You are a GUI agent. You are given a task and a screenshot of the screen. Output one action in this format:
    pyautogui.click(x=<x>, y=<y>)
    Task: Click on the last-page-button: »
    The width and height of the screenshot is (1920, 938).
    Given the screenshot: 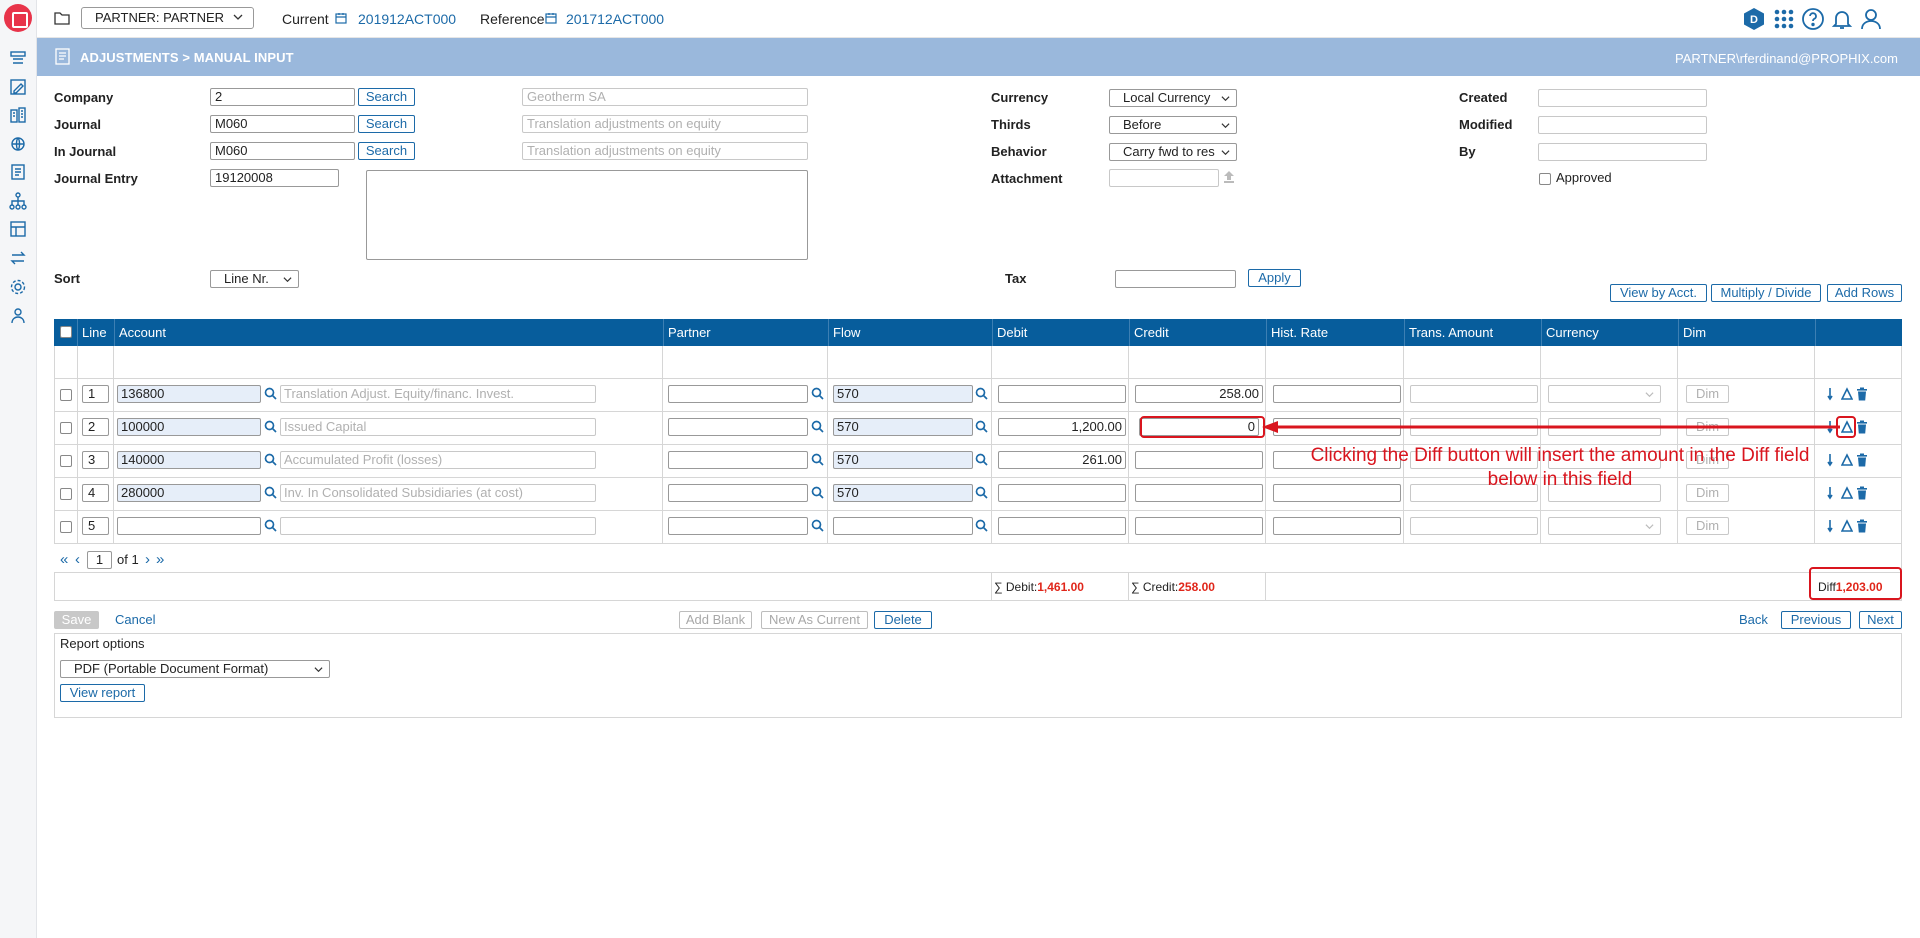 What is the action you would take?
    pyautogui.click(x=160, y=559)
    